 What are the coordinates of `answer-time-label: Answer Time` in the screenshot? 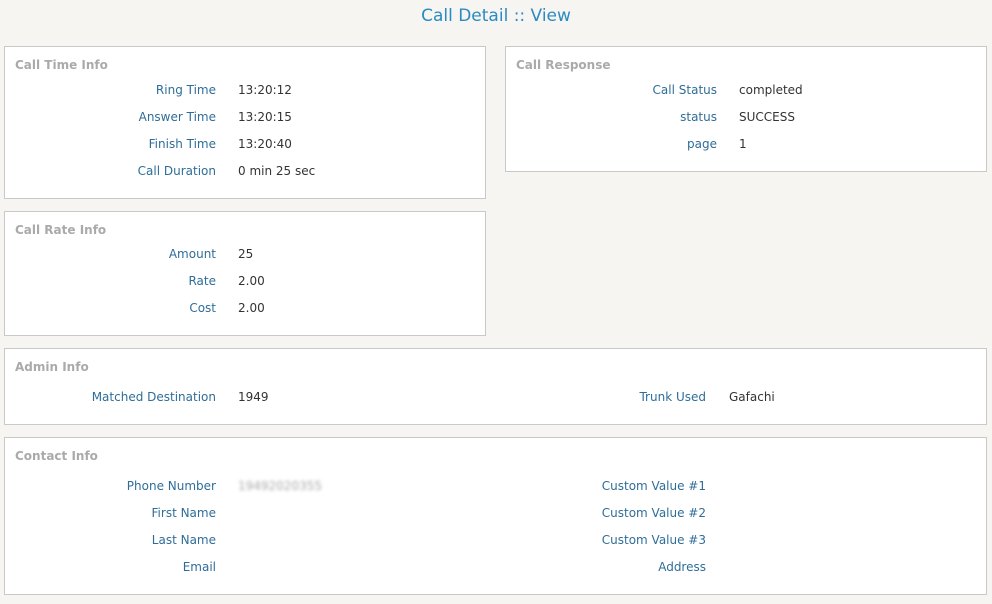 It's located at (177, 117).